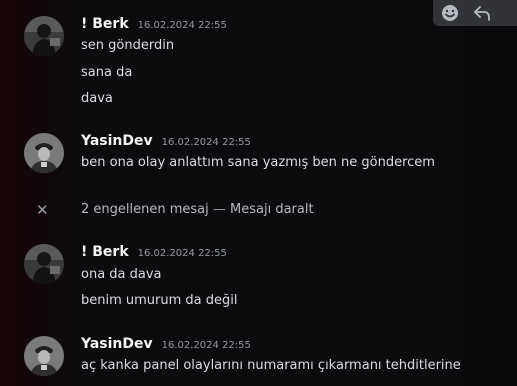 This screenshot has height=386, width=517. I want to click on reply-icon, so click(482, 13).